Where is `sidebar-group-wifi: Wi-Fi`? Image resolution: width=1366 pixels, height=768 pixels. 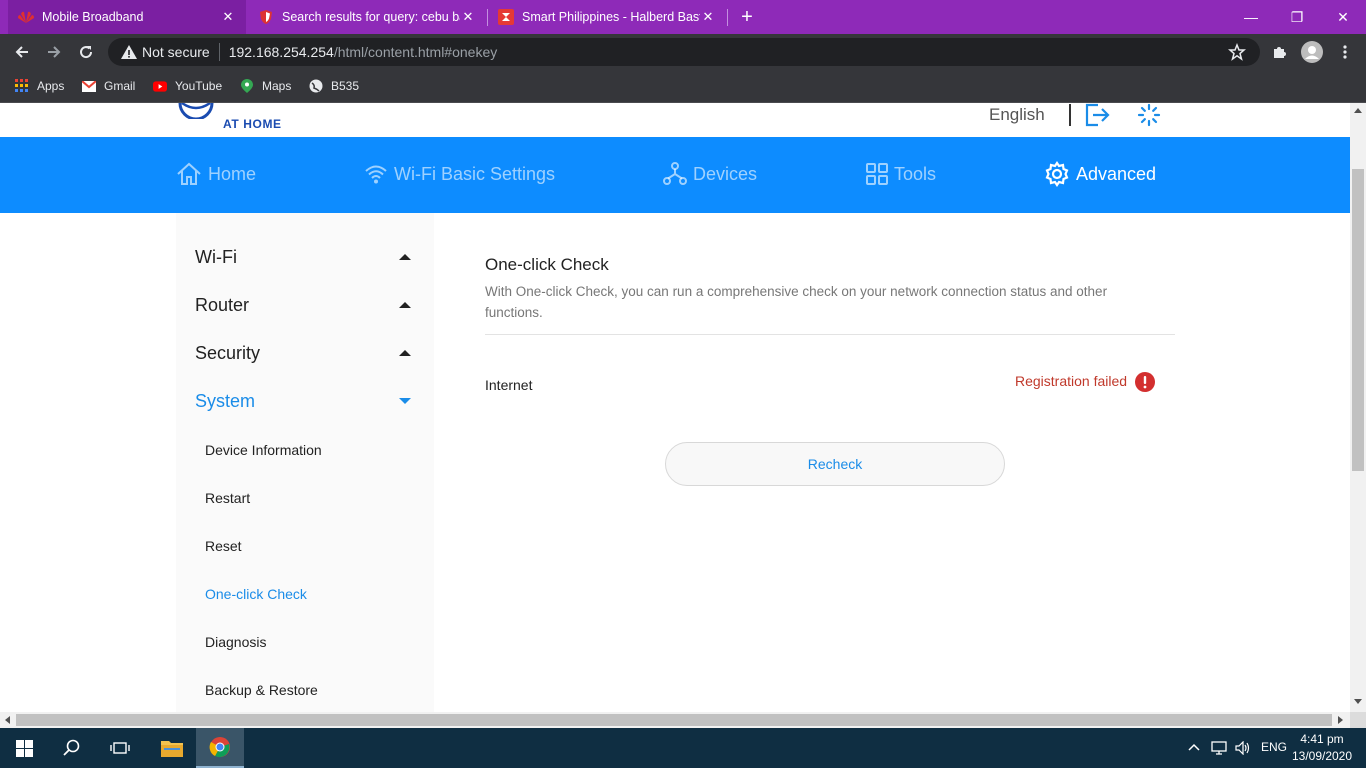 sidebar-group-wifi: Wi-Fi is located at coordinates (305, 257).